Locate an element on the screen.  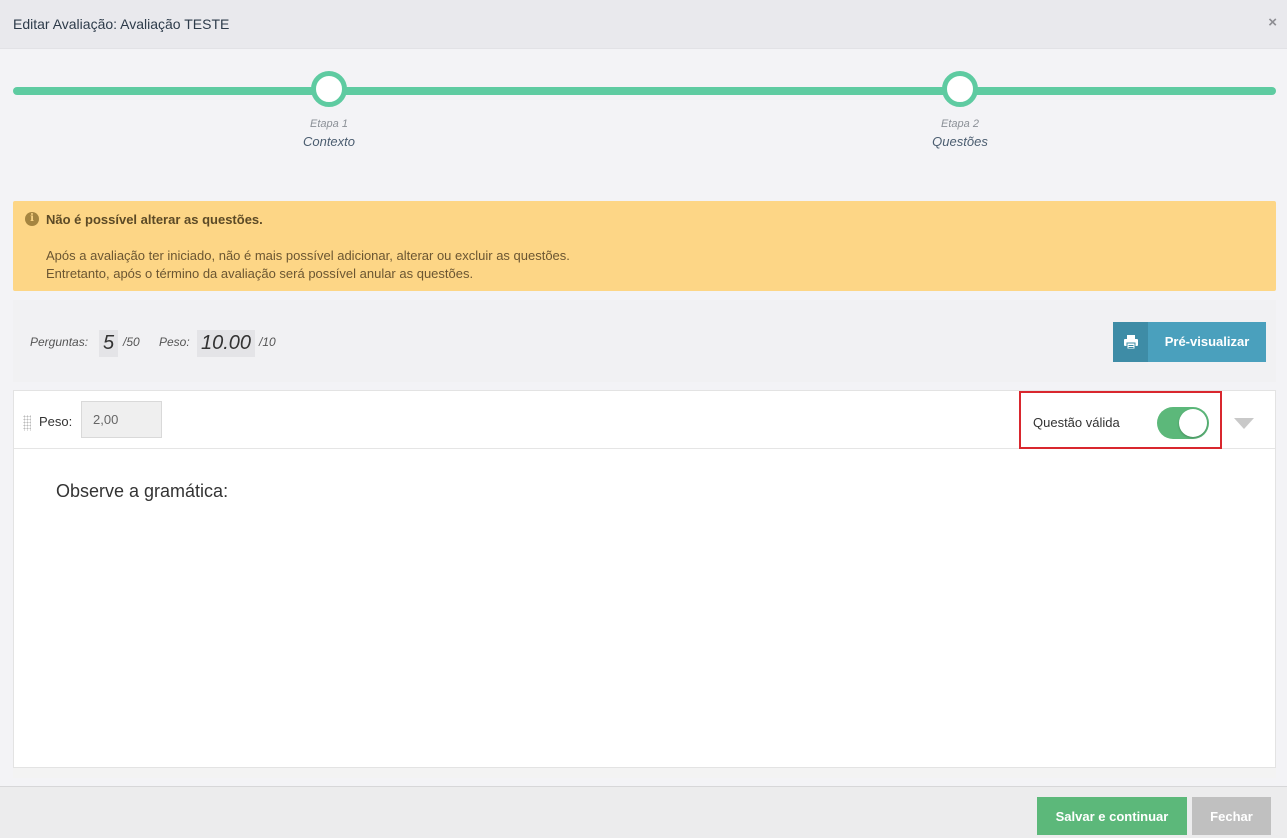
step-questoes: Etapa 2 Questões is located at coordinates (960, 110).